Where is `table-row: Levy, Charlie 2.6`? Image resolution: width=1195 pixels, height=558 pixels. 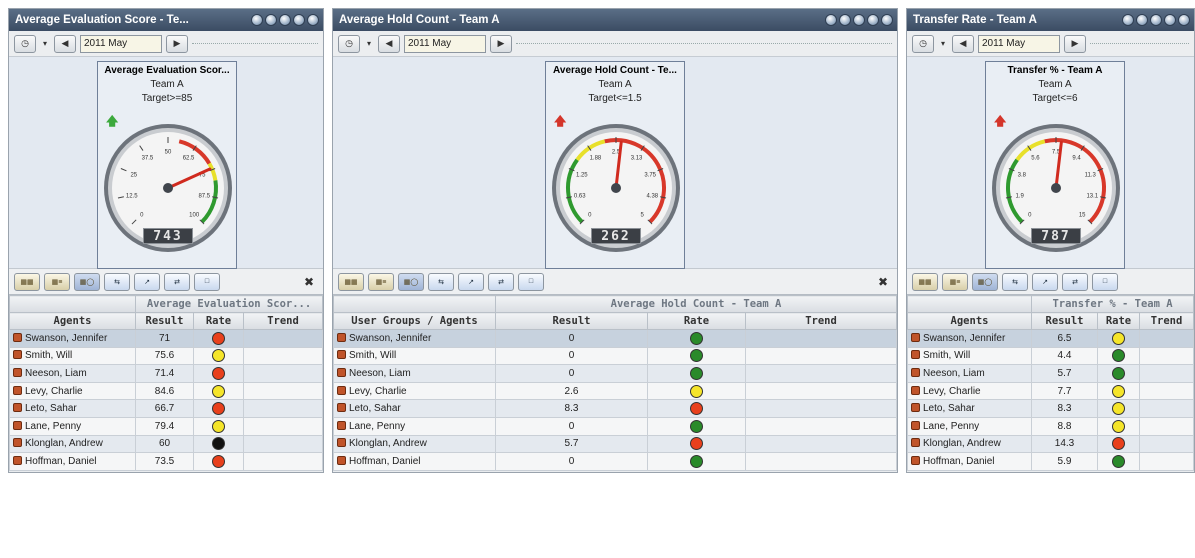
table-row: Levy, Charlie 2.6 is located at coordinates (615, 391).